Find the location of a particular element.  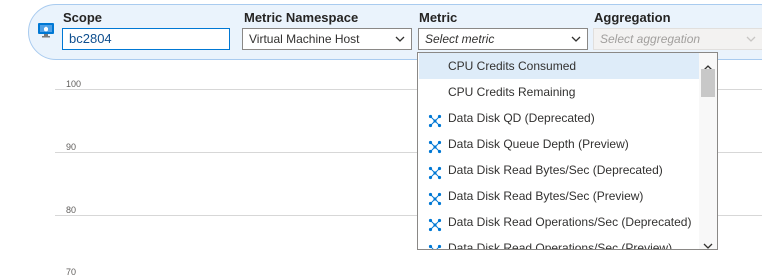

metric-option: CPU Credits Remaining is located at coordinates (559, 92).